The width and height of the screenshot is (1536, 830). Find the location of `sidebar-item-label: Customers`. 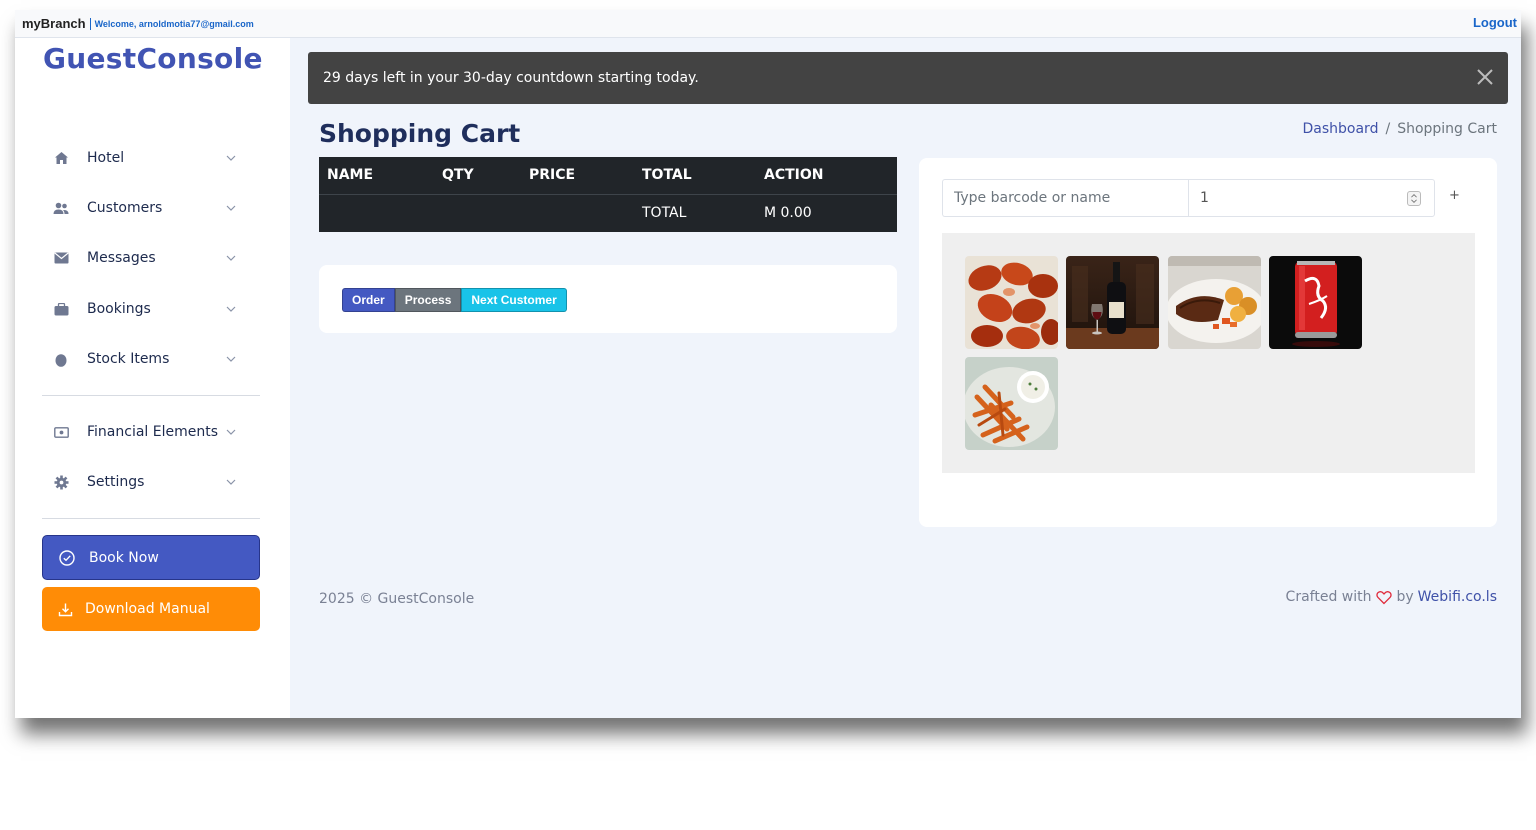

sidebar-item-label: Customers is located at coordinates (125, 208).